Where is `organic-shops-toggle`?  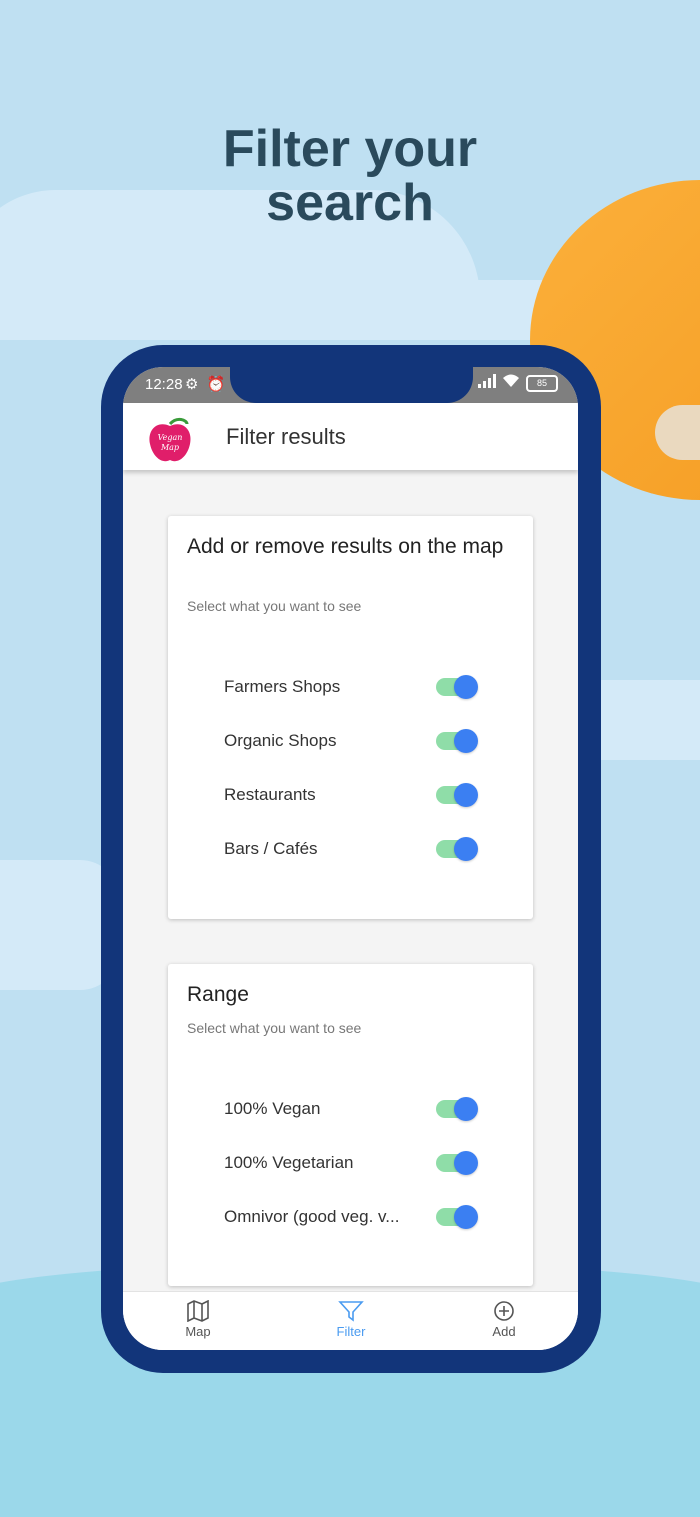 organic-shops-toggle is located at coordinates (457, 741).